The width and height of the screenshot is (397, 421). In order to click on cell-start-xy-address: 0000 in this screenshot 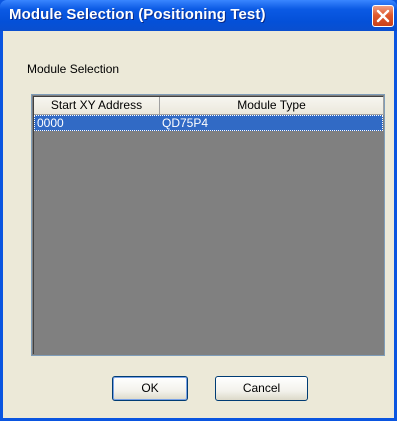, I will do `click(50, 123)`.